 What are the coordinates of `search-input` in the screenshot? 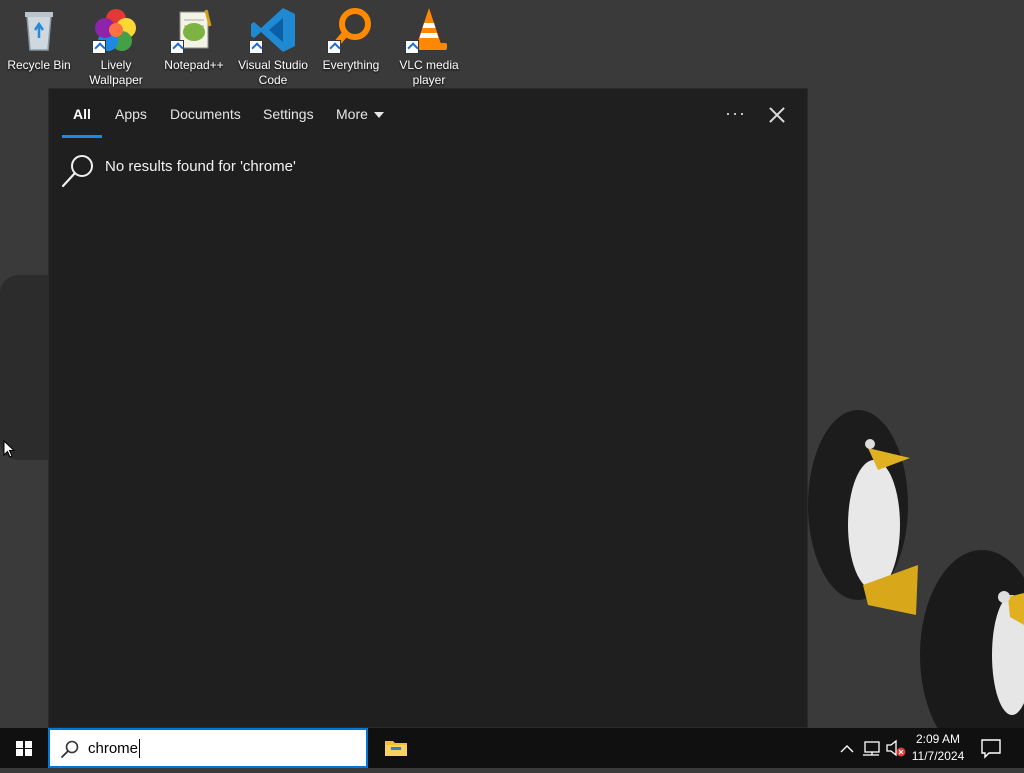 It's located at (213, 748).